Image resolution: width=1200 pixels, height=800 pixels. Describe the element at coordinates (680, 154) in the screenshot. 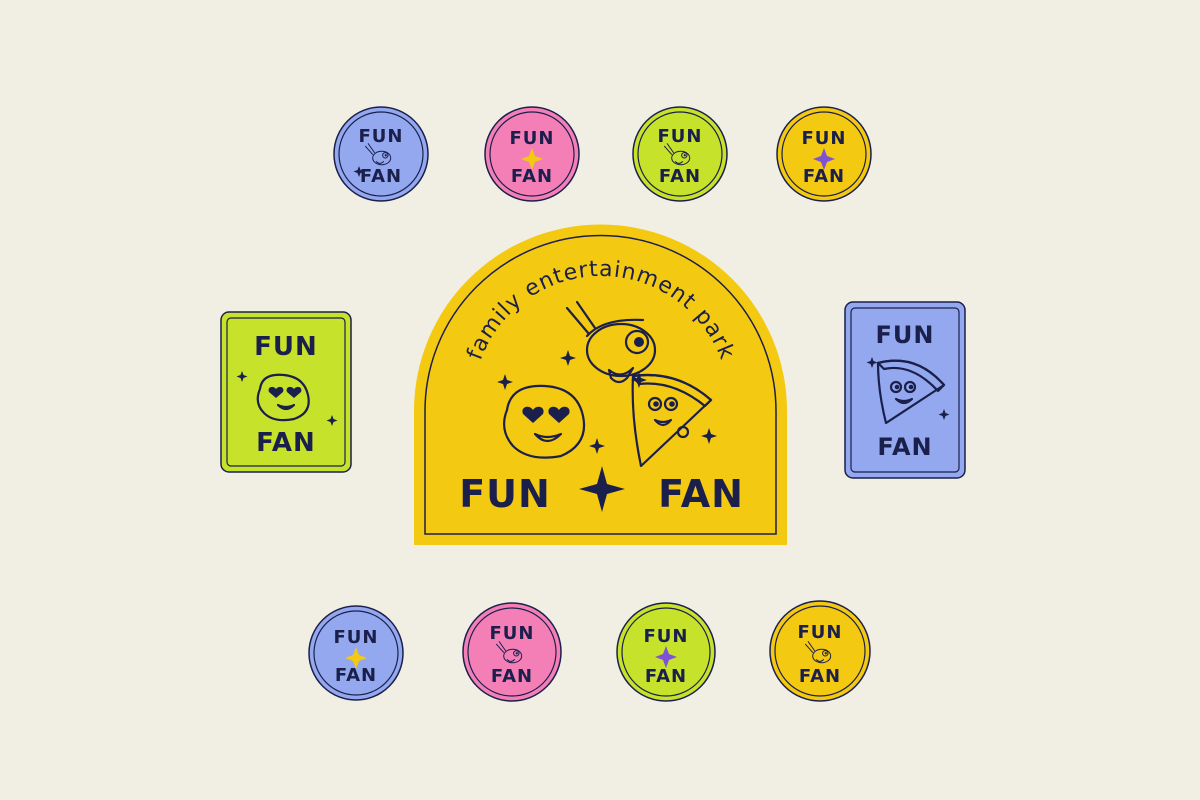

I see `round-sticker-top-3: FUN FAN` at that location.